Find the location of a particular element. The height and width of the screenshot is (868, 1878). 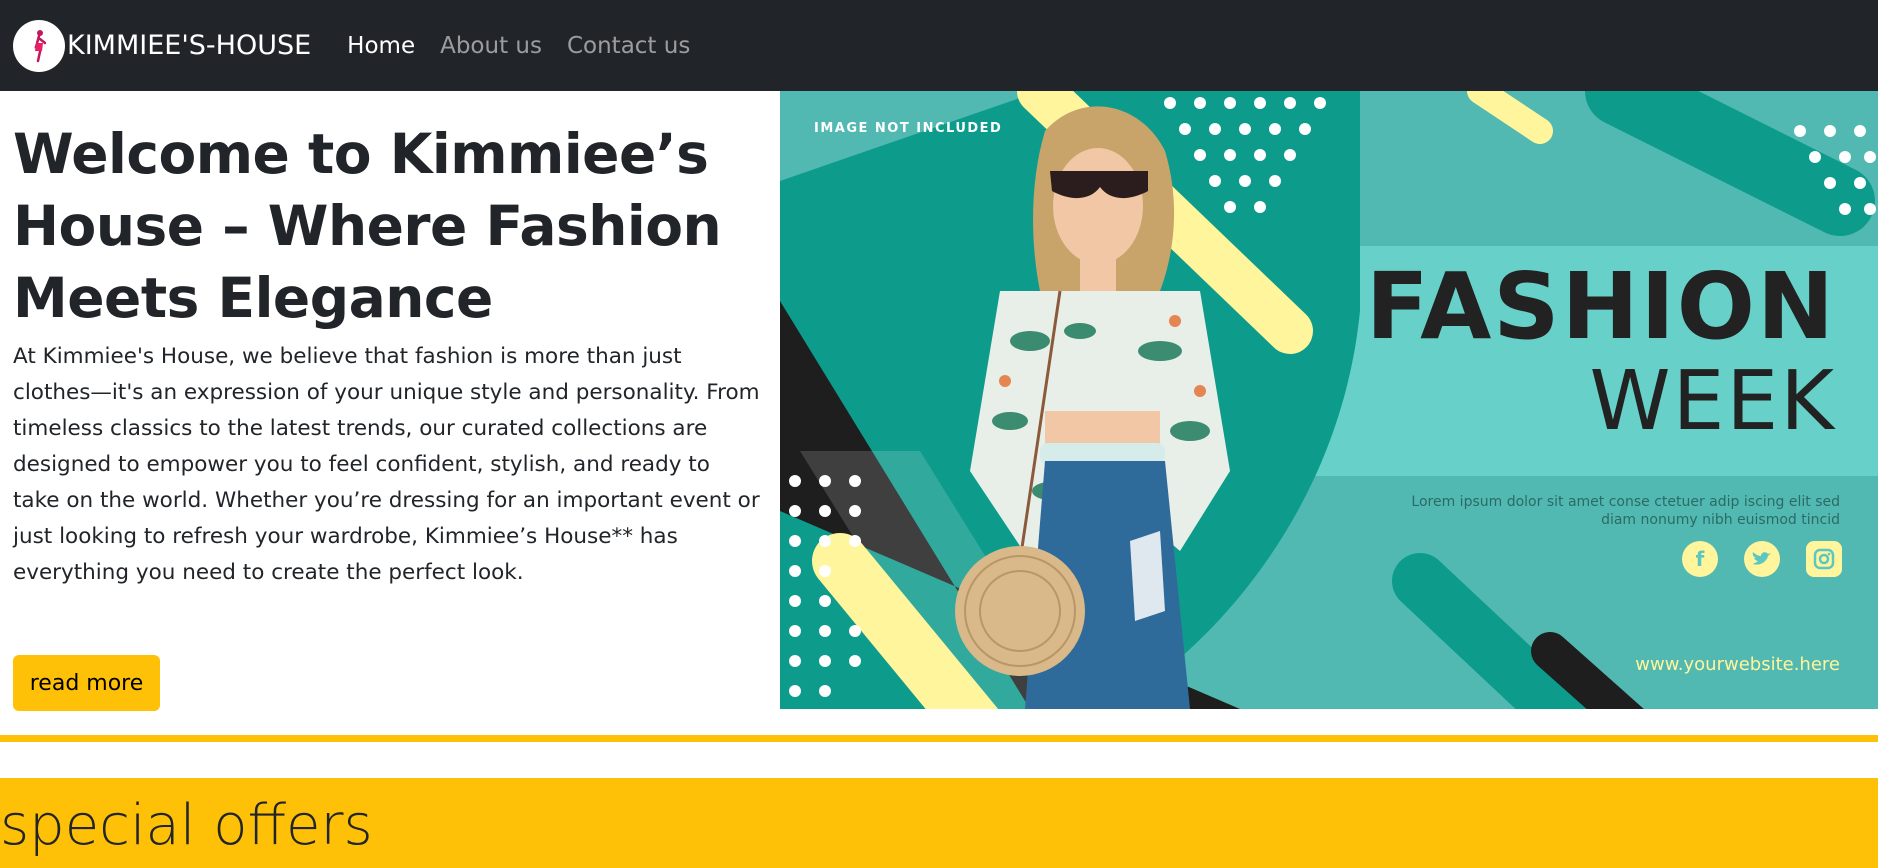

special-offers-title: special offers is located at coordinates (186, 825).